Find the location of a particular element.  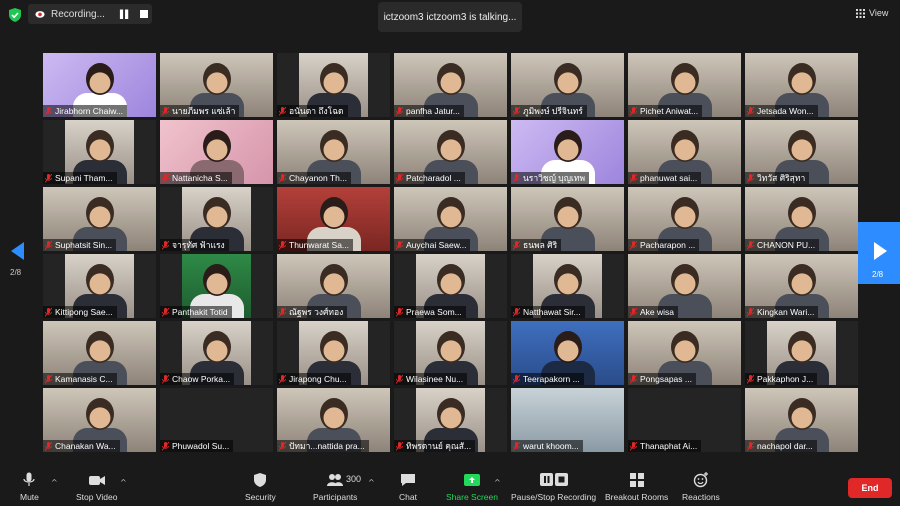

participant-tile: อนันดา ถึงโฉด is located at coordinates (333, 85).